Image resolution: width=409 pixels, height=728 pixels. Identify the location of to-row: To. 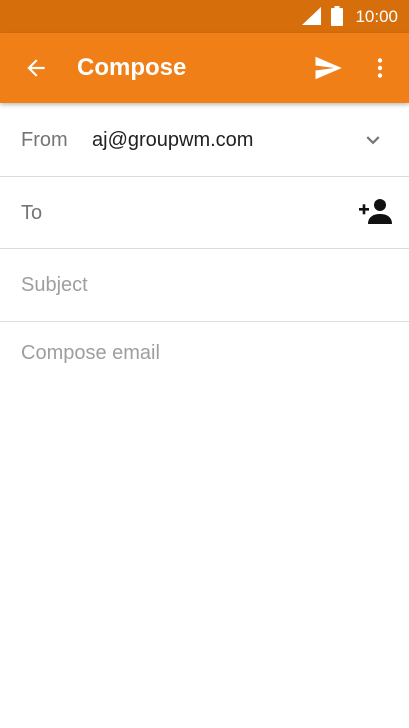
(204, 213).